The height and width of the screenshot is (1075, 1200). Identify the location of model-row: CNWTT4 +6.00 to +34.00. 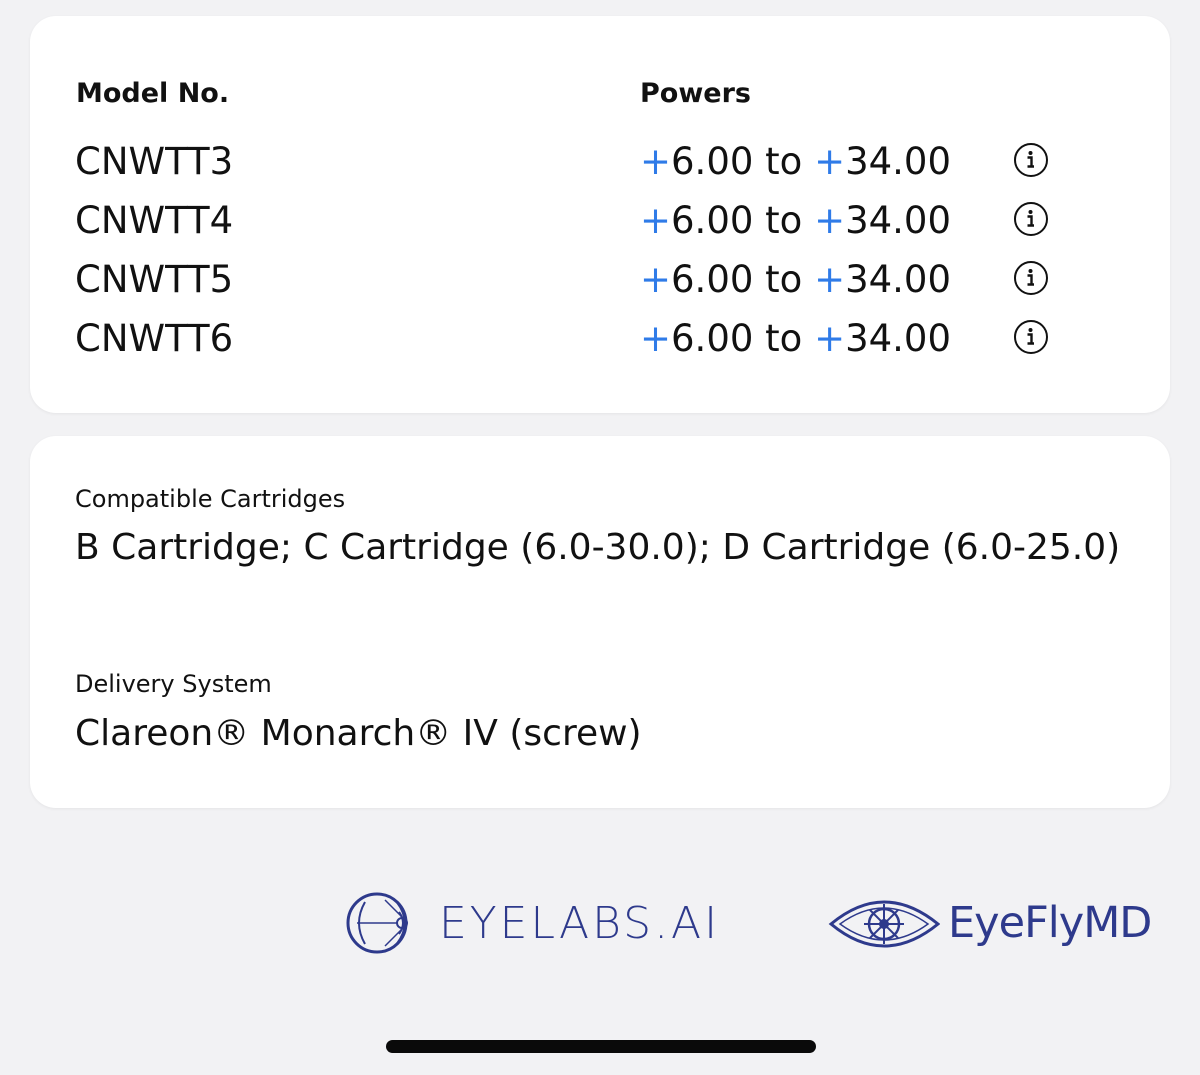
(600, 220).